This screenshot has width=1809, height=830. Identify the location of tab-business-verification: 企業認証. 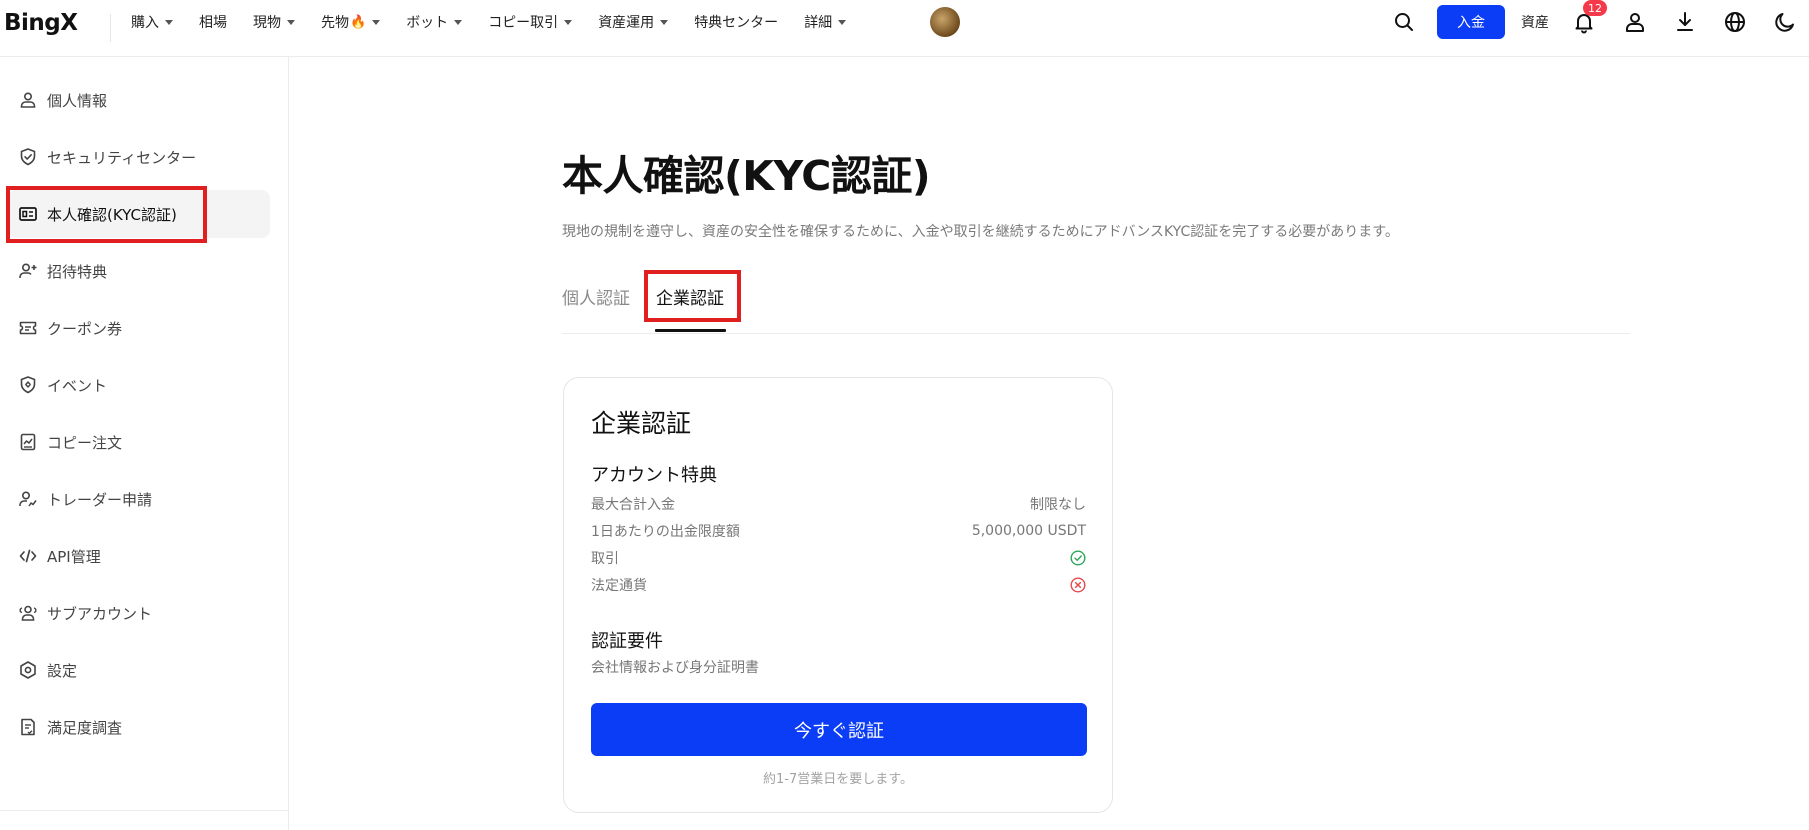
(690, 296).